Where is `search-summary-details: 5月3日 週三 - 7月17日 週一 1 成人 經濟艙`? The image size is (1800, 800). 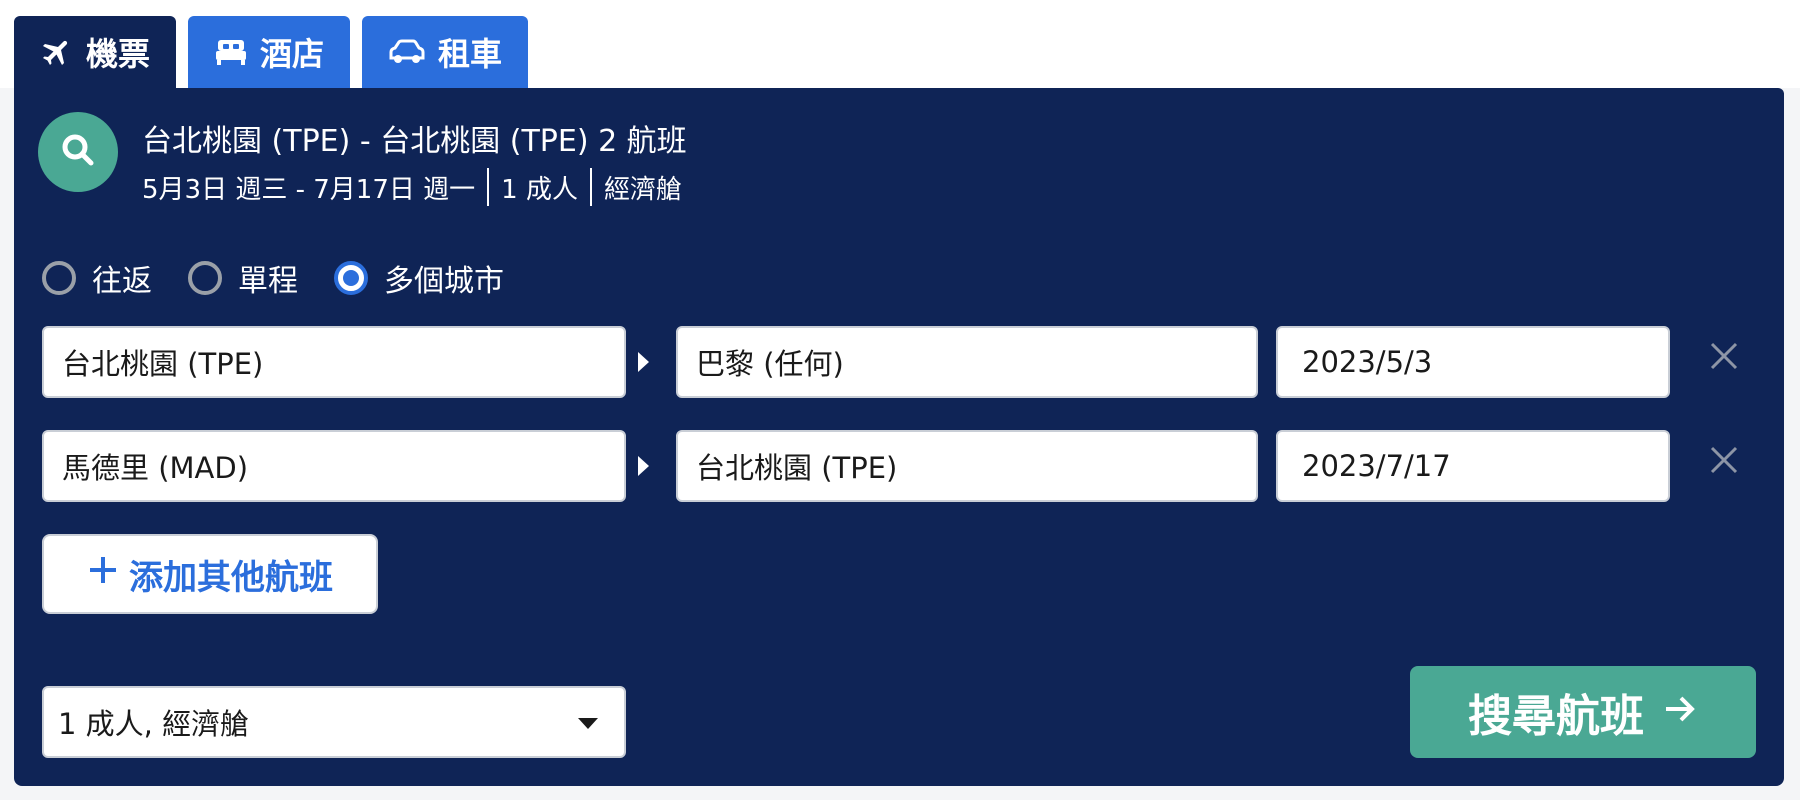
search-summary-details: 5月3日 週三 - 7月17日 週一 1 成人 經濟艙 is located at coordinates (412, 187).